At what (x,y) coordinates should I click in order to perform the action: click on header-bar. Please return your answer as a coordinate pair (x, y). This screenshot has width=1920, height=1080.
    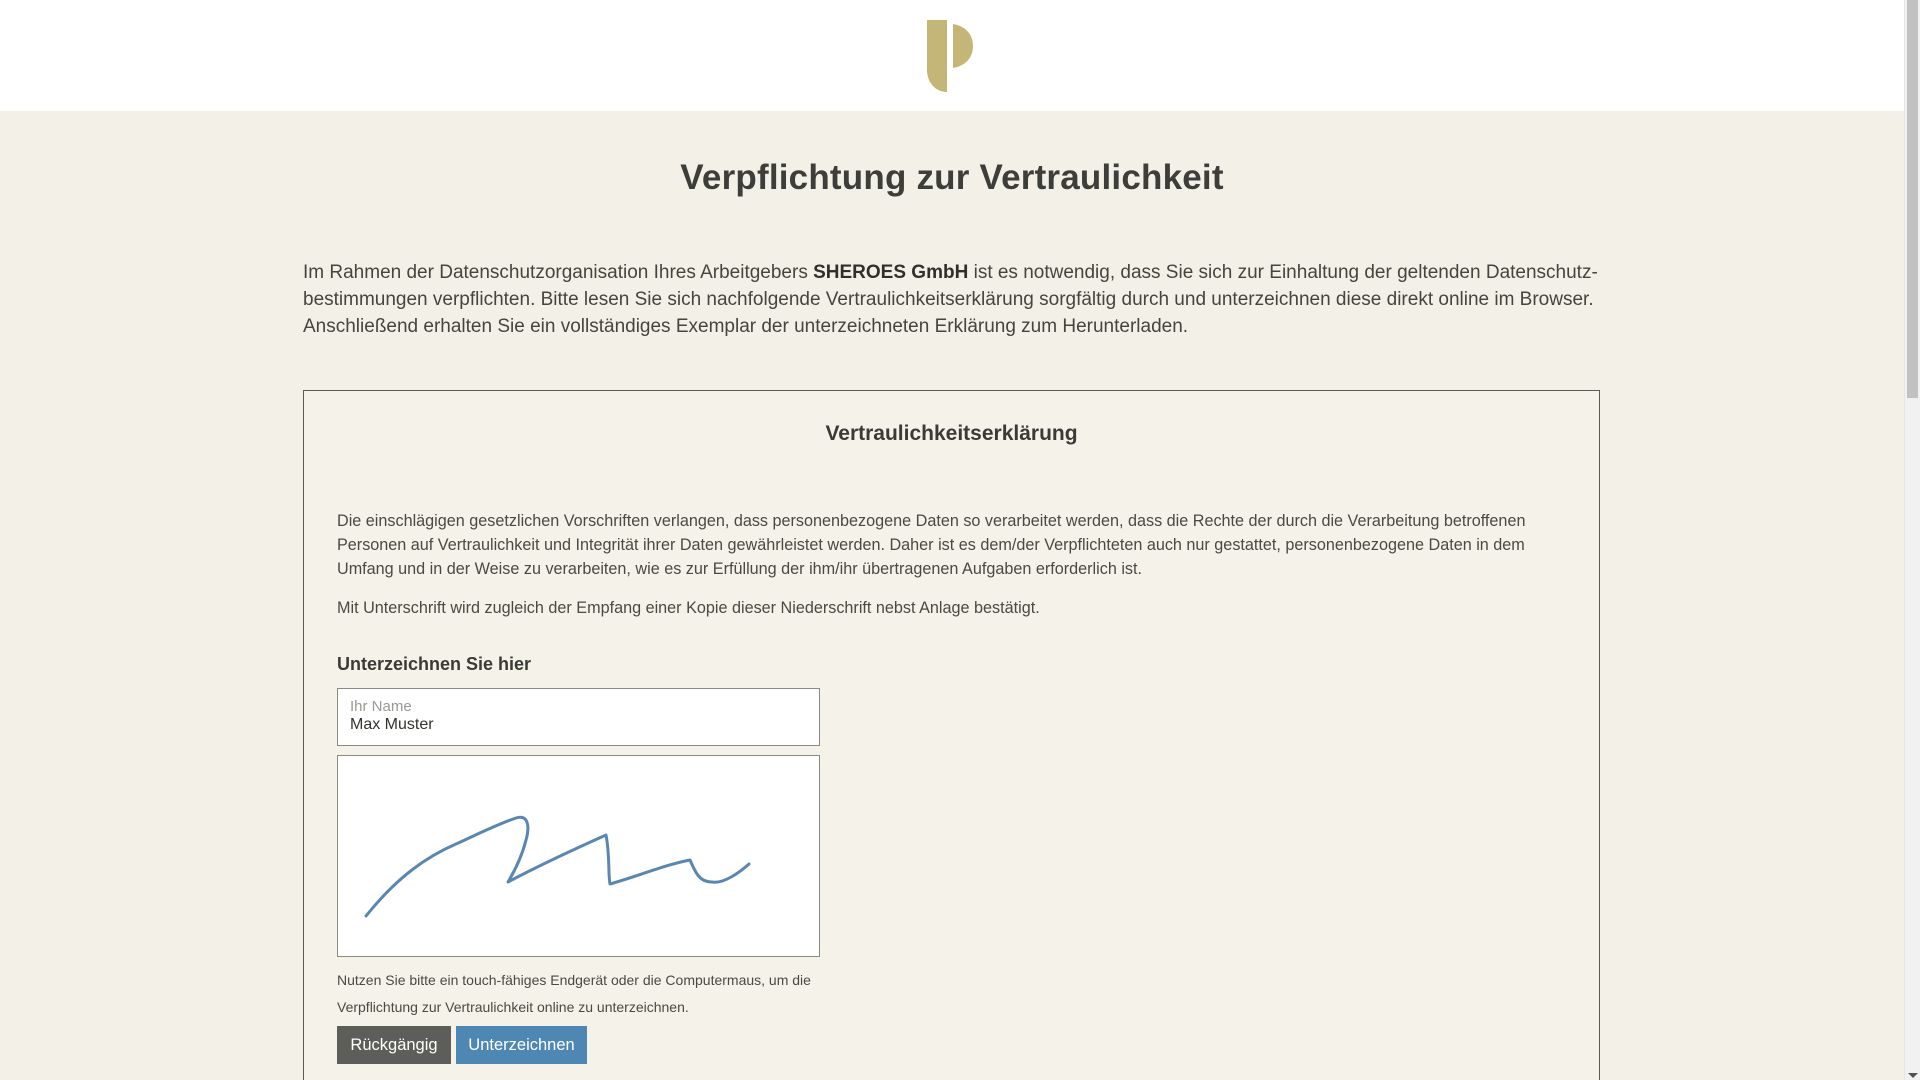
    Looking at the image, I should click on (952, 55).